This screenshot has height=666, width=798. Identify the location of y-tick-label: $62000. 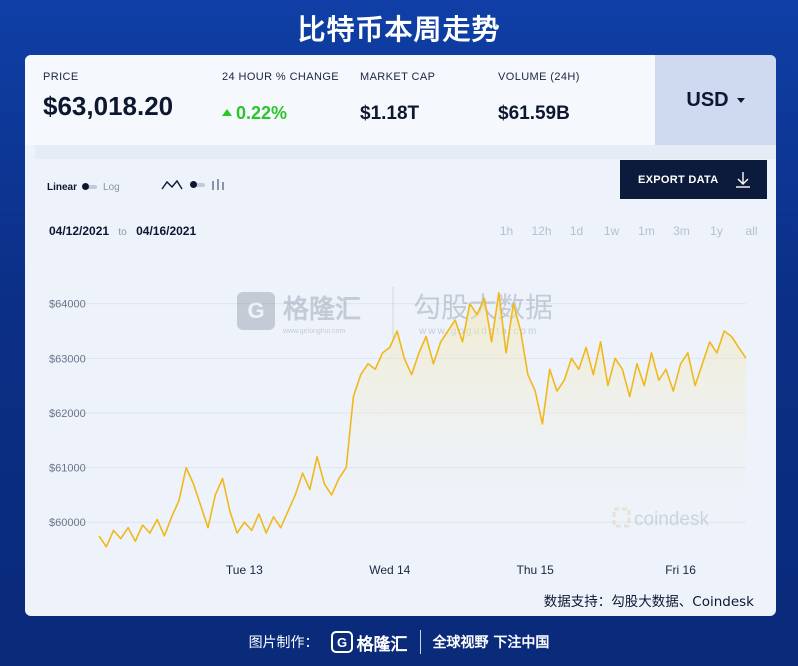
(67, 414).